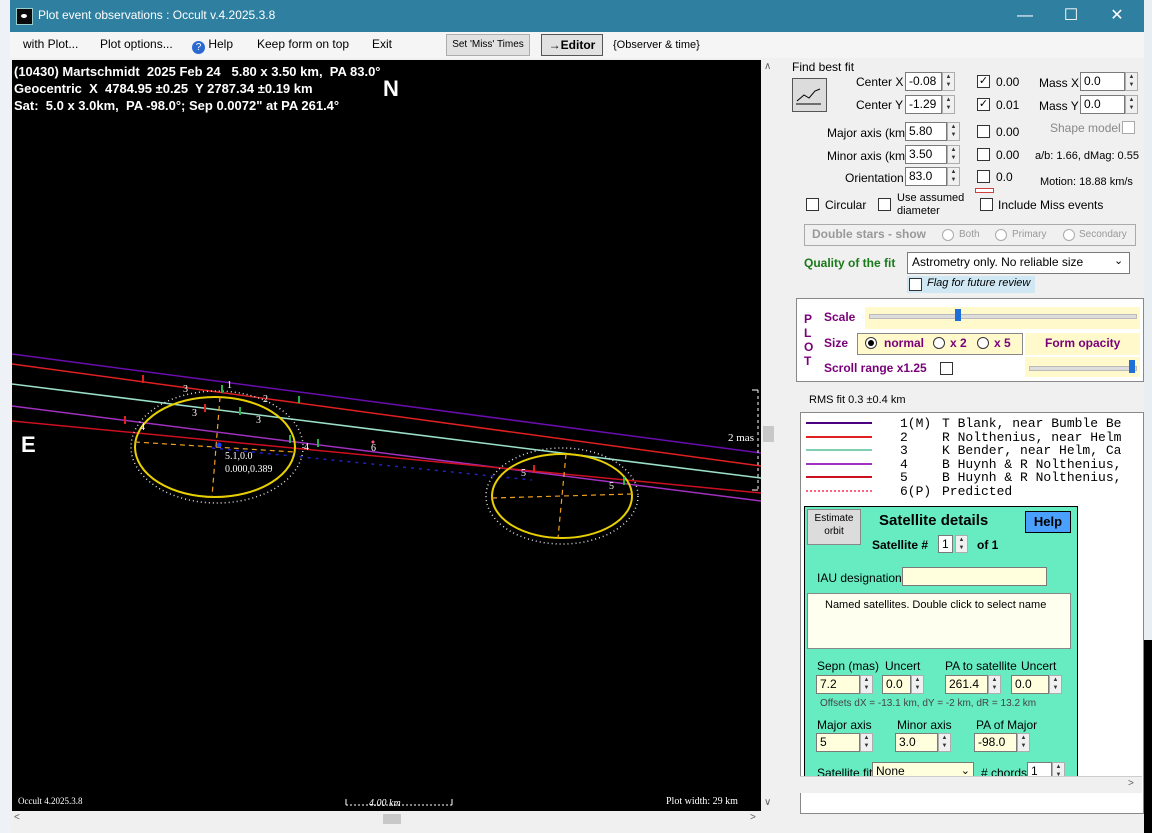 The height and width of the screenshot is (833, 1152). What do you see at coordinates (767, 802) in the screenshot?
I see `scroll-down-icon: ∨` at bounding box center [767, 802].